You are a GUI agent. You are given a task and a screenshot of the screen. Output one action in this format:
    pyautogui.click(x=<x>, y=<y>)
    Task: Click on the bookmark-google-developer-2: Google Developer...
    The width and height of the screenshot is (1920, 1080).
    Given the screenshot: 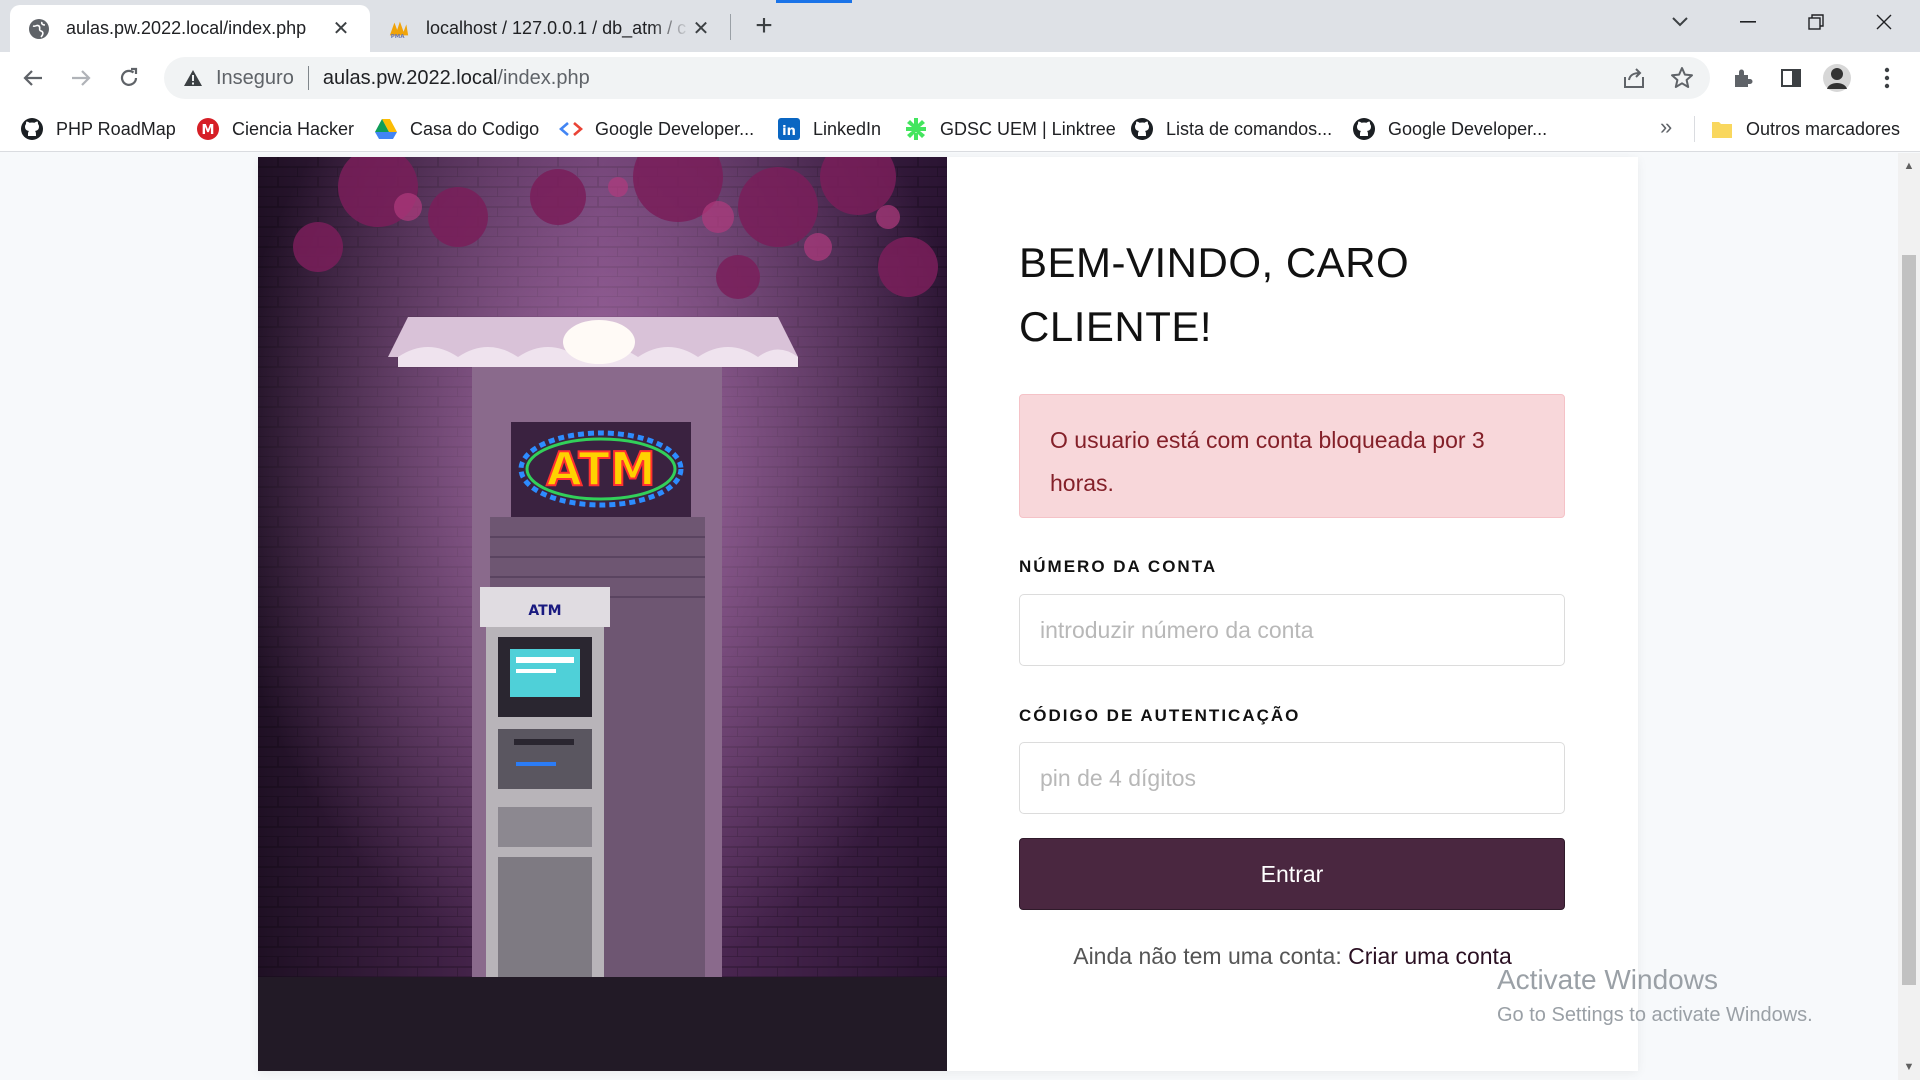 What is the action you would take?
    pyautogui.click(x=1449, y=129)
    